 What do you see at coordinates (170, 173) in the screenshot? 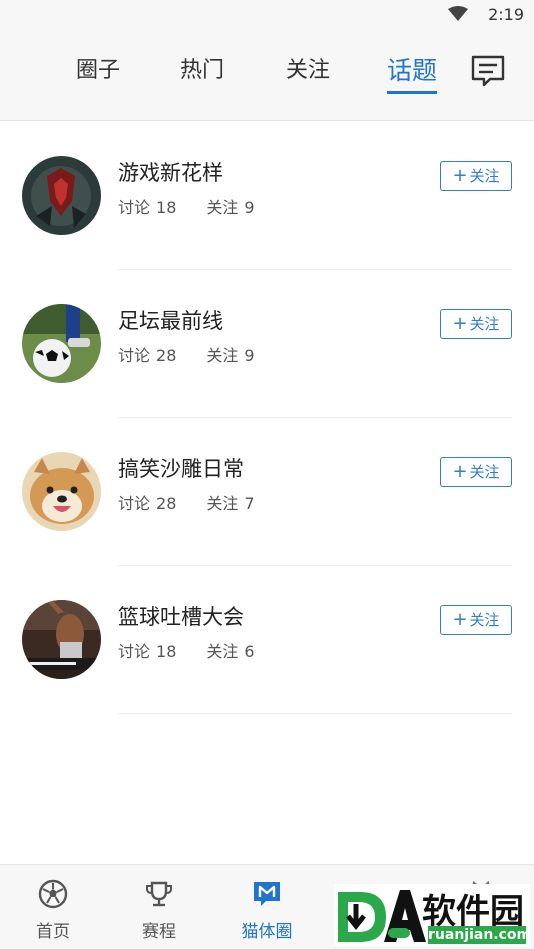
I see `topic-name: 游戏新花样` at bounding box center [170, 173].